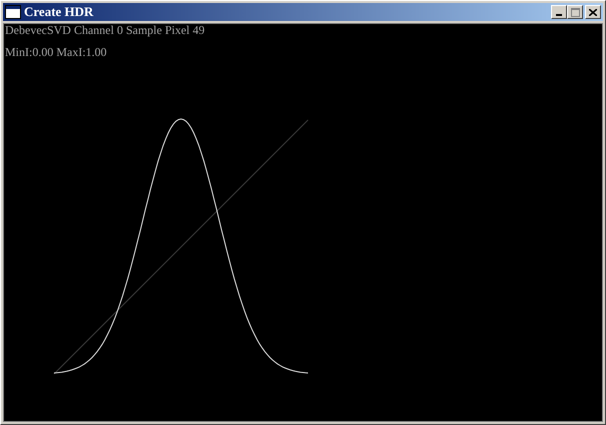 Image resolution: width=606 pixels, height=425 pixels. I want to click on info-text: DebevecSVD Channel 0 Sample Pixel 49, so click(105, 30).